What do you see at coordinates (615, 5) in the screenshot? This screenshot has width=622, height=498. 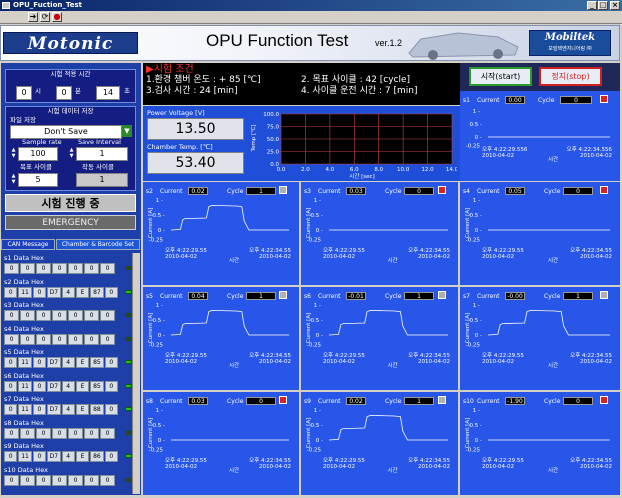 I see `close-button: ×` at bounding box center [615, 5].